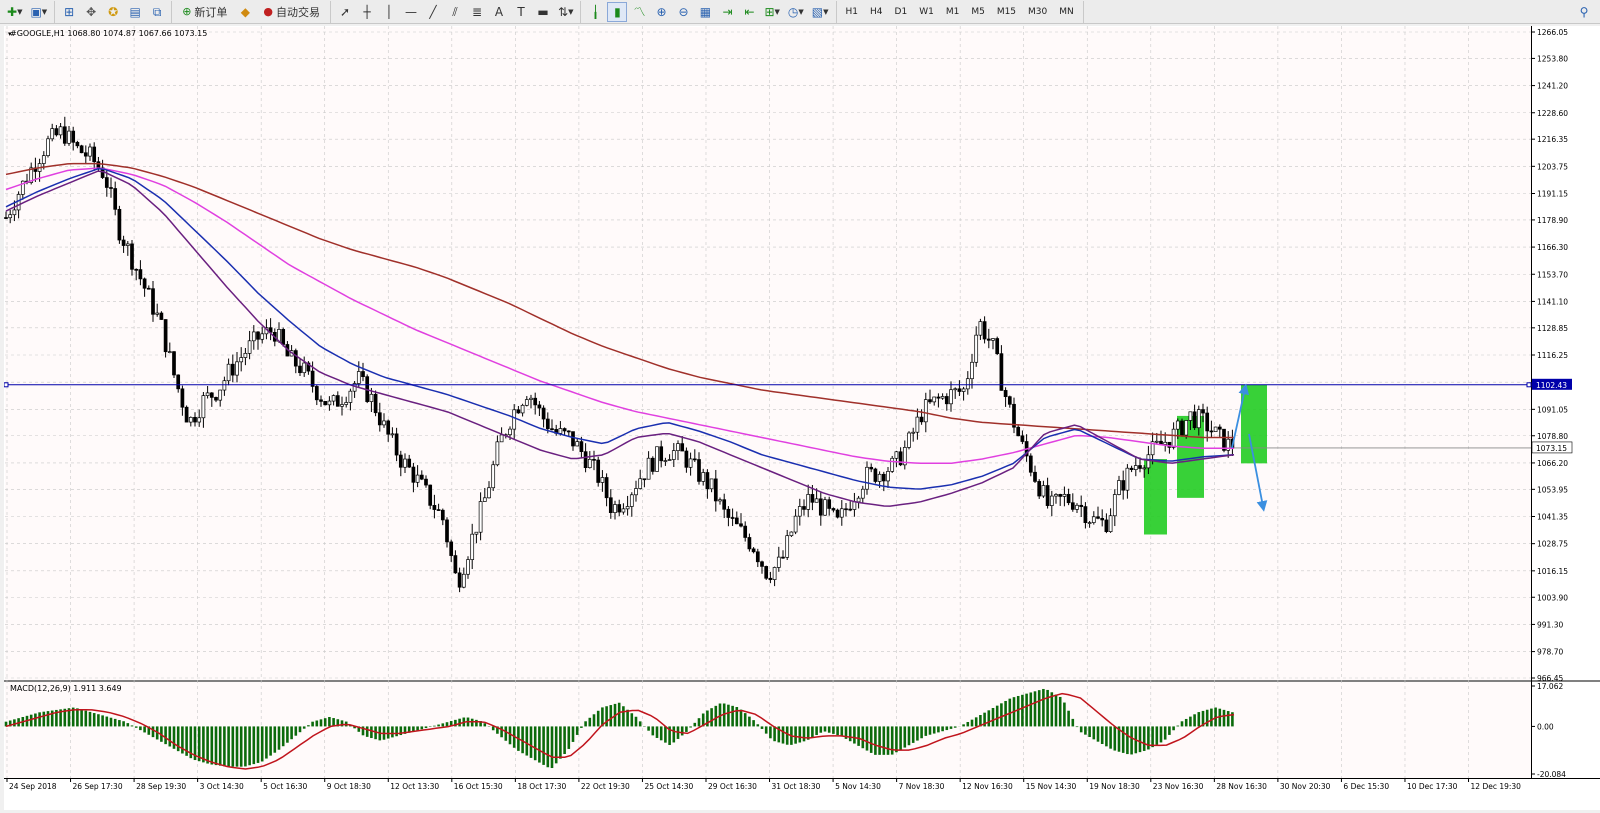  Describe the element at coordinates (499, 12) in the screenshot. I see `text-button: A` at that location.